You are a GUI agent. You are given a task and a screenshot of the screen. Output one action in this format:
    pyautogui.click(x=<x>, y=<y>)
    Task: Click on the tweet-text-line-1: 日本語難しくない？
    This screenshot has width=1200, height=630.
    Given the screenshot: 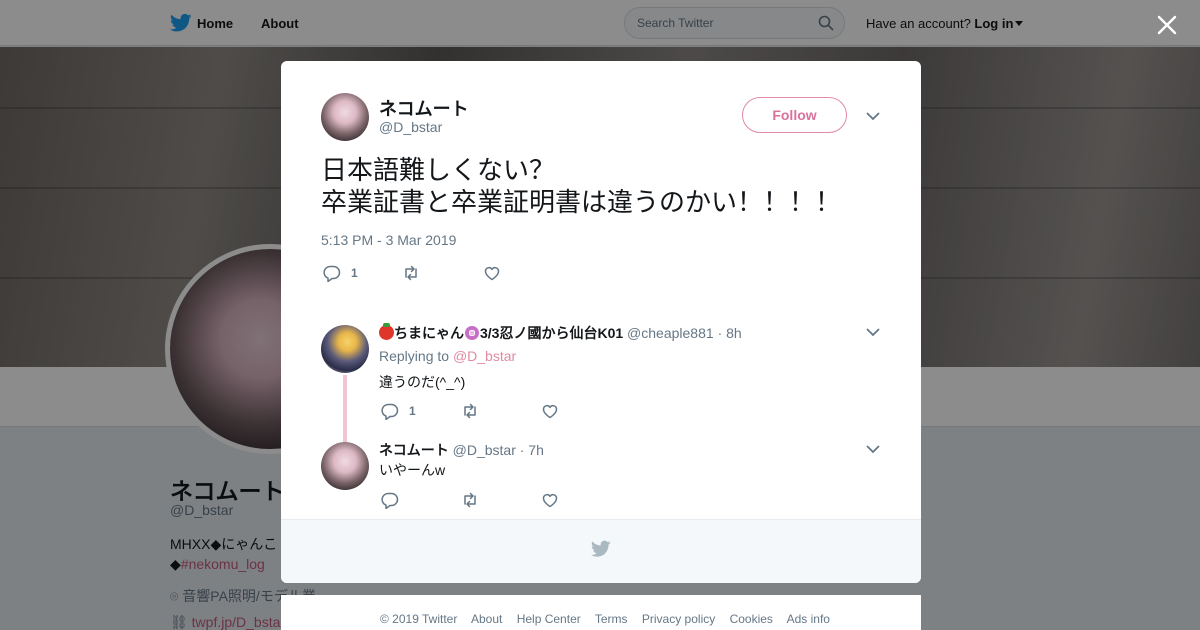 What is the action you would take?
    pyautogui.click(x=438, y=170)
    